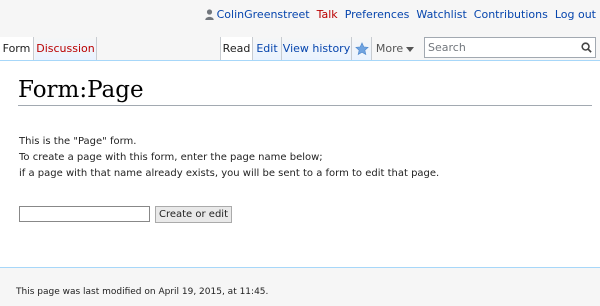 The image size is (600, 306). I want to click on description-line: This is the "Page" form., so click(78, 141).